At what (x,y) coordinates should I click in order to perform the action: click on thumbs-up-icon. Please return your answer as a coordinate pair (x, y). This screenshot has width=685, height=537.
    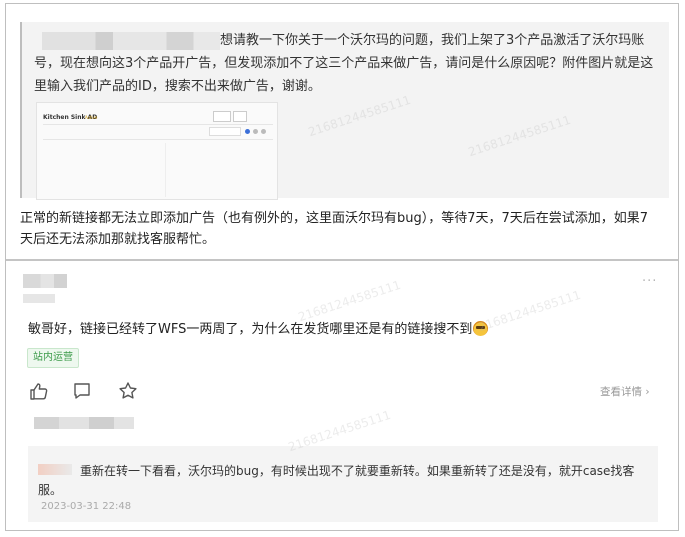
    Looking at the image, I should click on (39, 391).